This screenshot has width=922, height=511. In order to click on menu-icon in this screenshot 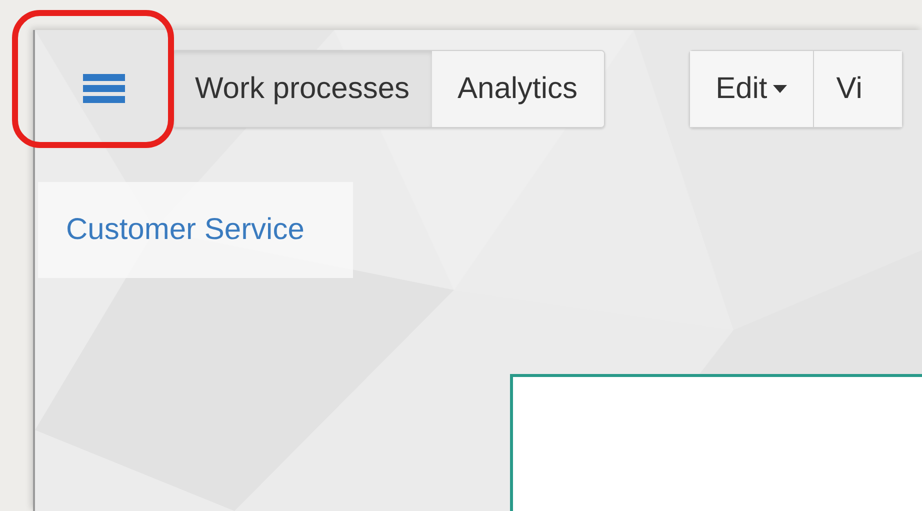, I will do `click(103, 89)`.